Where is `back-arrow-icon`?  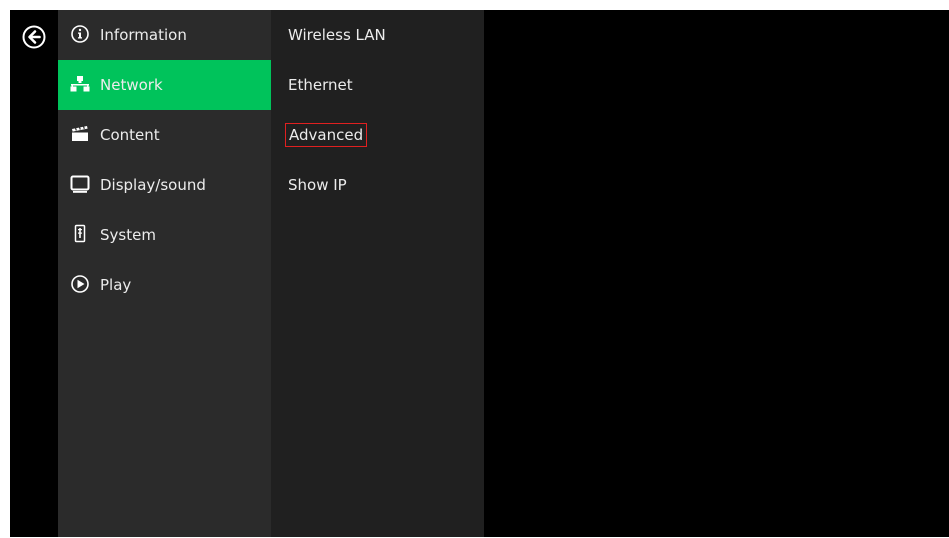 back-arrow-icon is located at coordinates (34, 37).